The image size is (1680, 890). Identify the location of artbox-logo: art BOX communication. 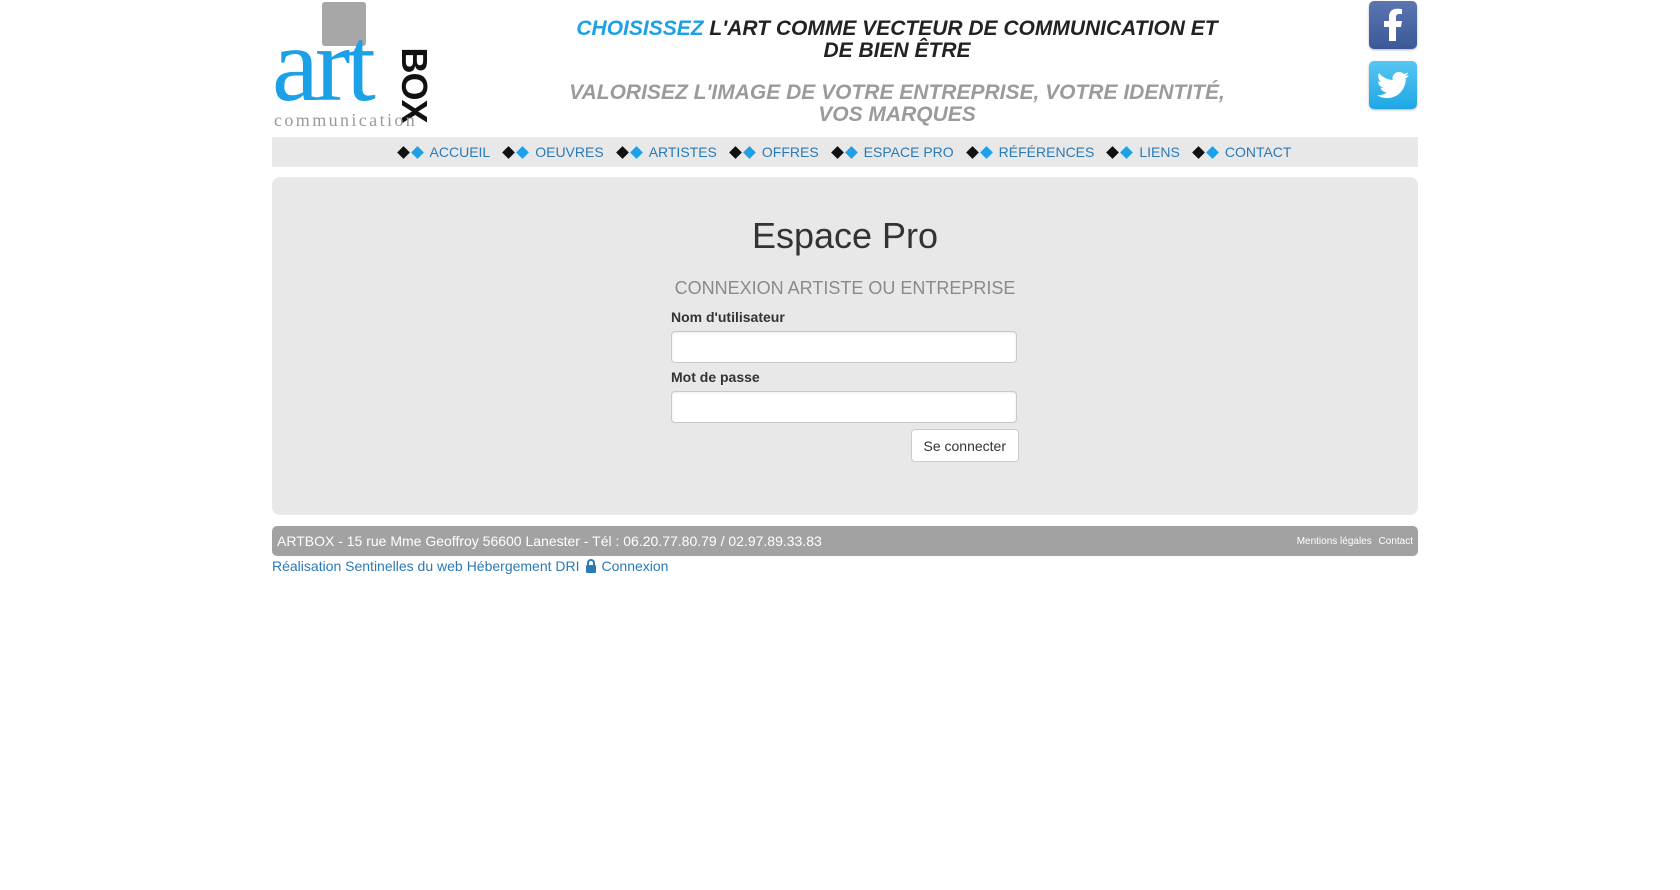
(353, 66).